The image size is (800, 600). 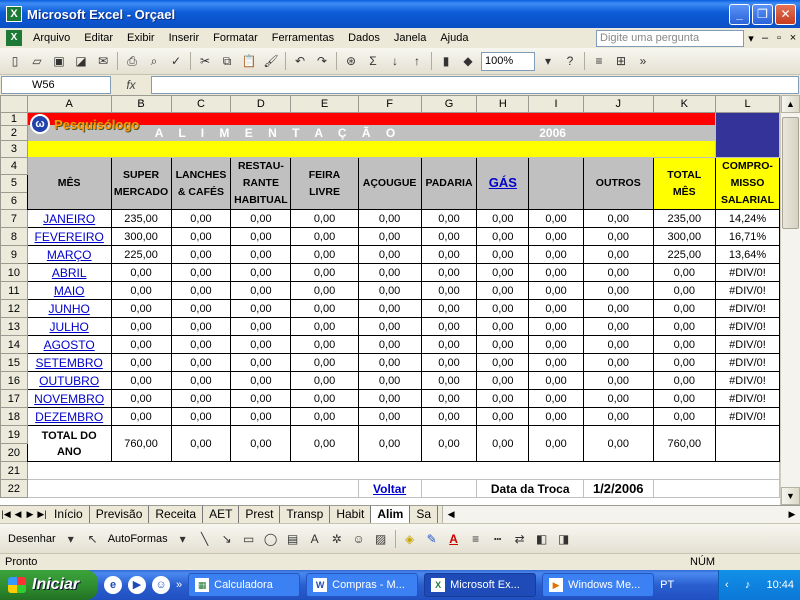 I want to click on column-header-a: A, so click(x=69, y=104).